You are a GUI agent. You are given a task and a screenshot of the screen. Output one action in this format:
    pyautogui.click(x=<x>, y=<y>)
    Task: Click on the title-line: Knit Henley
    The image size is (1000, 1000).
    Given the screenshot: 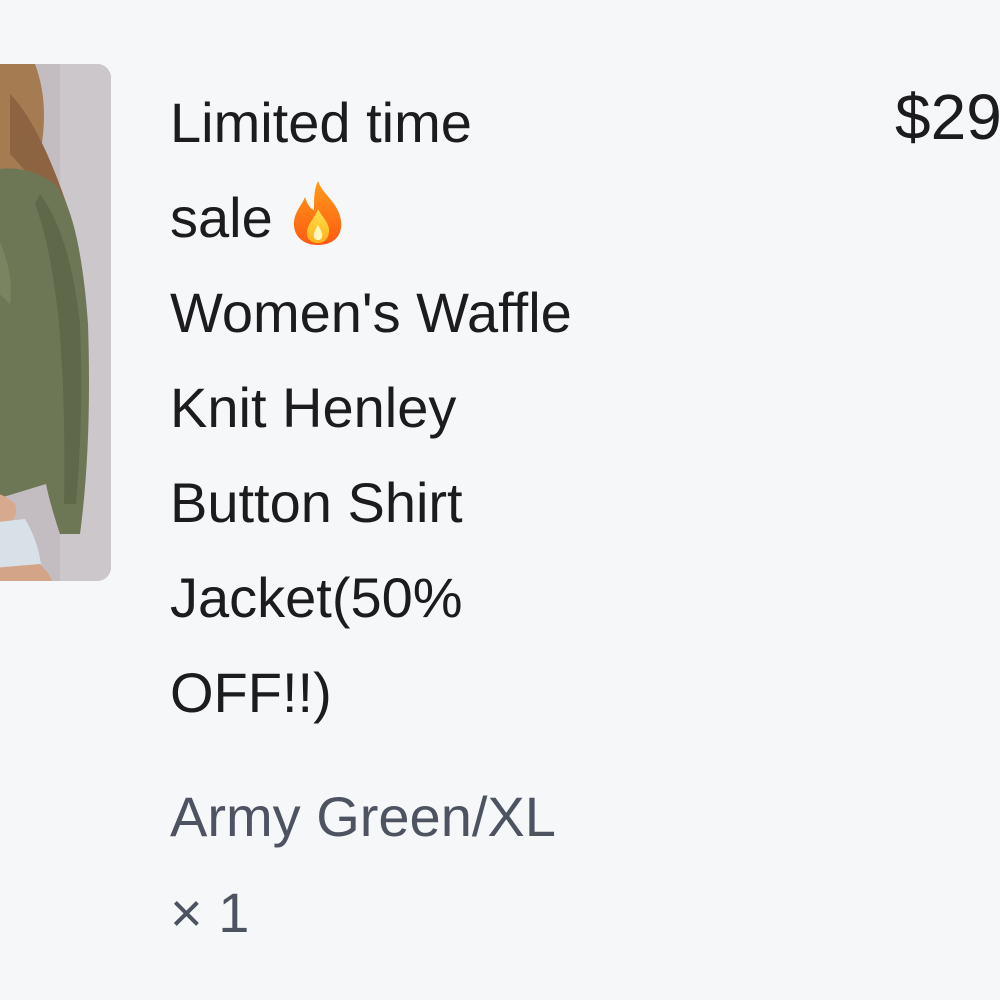 What is the action you would take?
    pyautogui.click(x=313, y=407)
    